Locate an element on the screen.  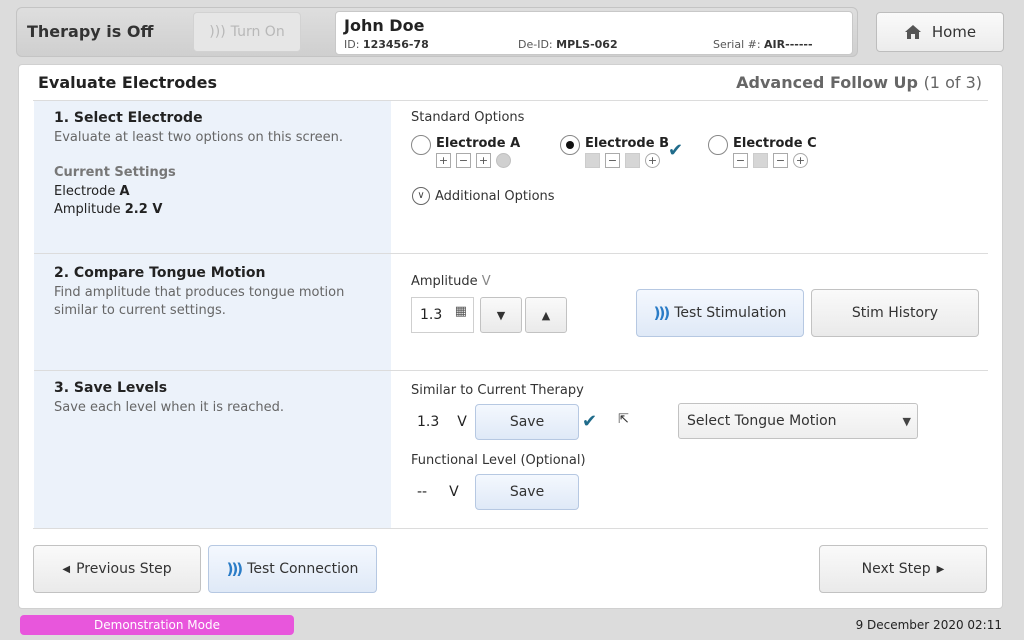
additional-options-label: Additional Options is located at coordinates (495, 196).